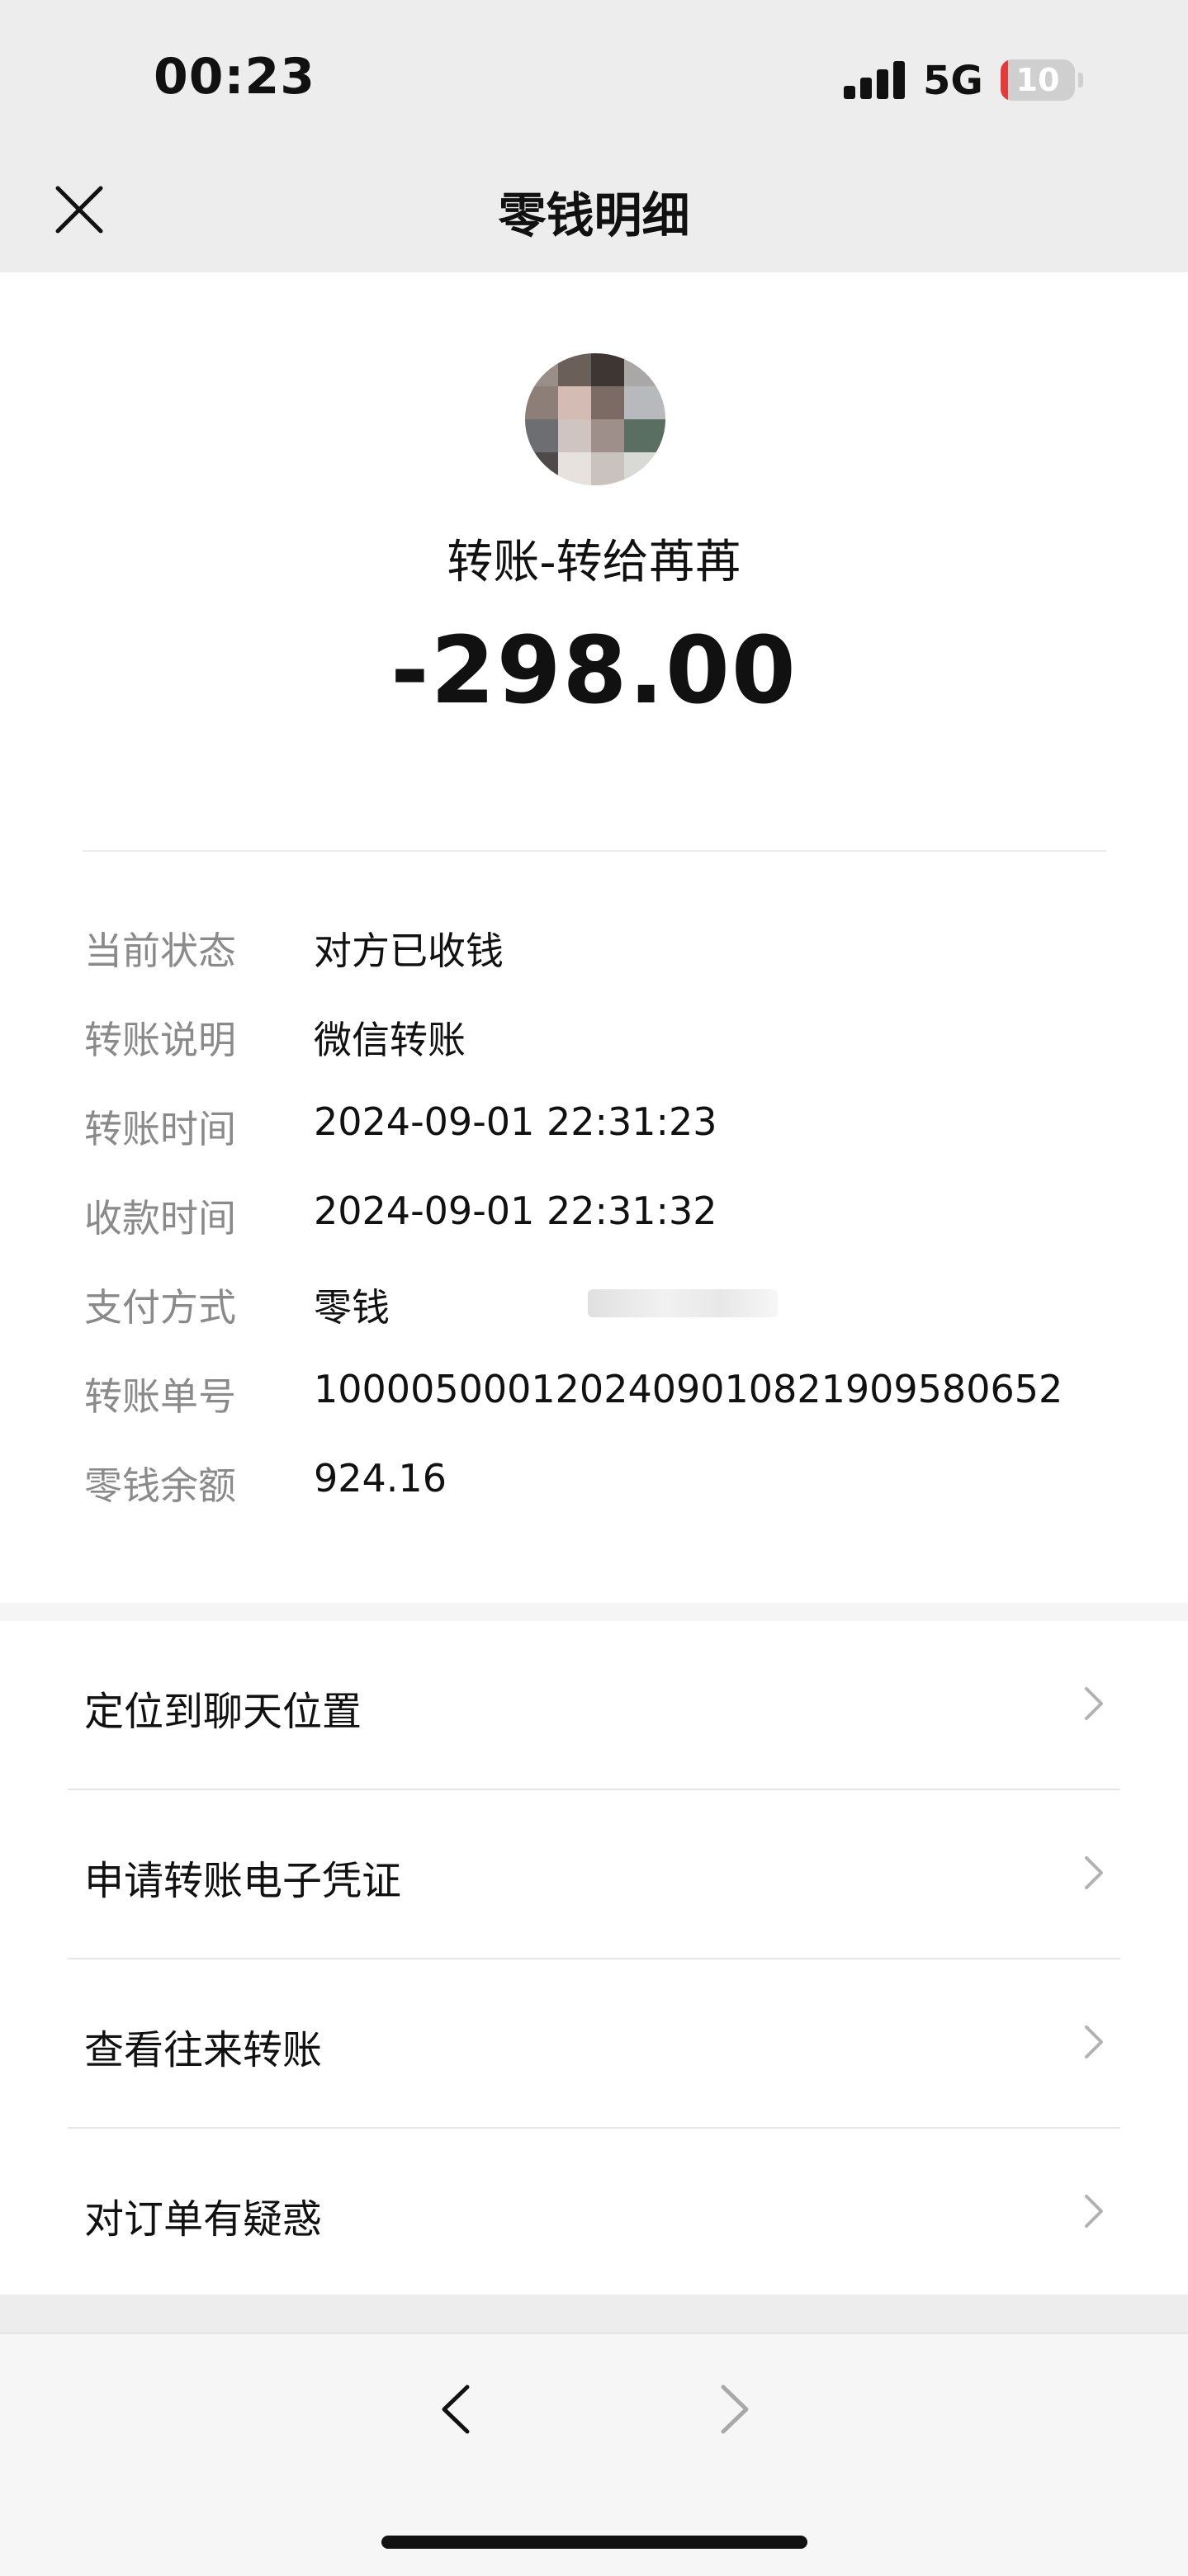 Image resolution: width=1188 pixels, height=2576 pixels. What do you see at coordinates (243, 1881) in the screenshot?
I see `menu-item-label: 申请转账电子凭证` at bounding box center [243, 1881].